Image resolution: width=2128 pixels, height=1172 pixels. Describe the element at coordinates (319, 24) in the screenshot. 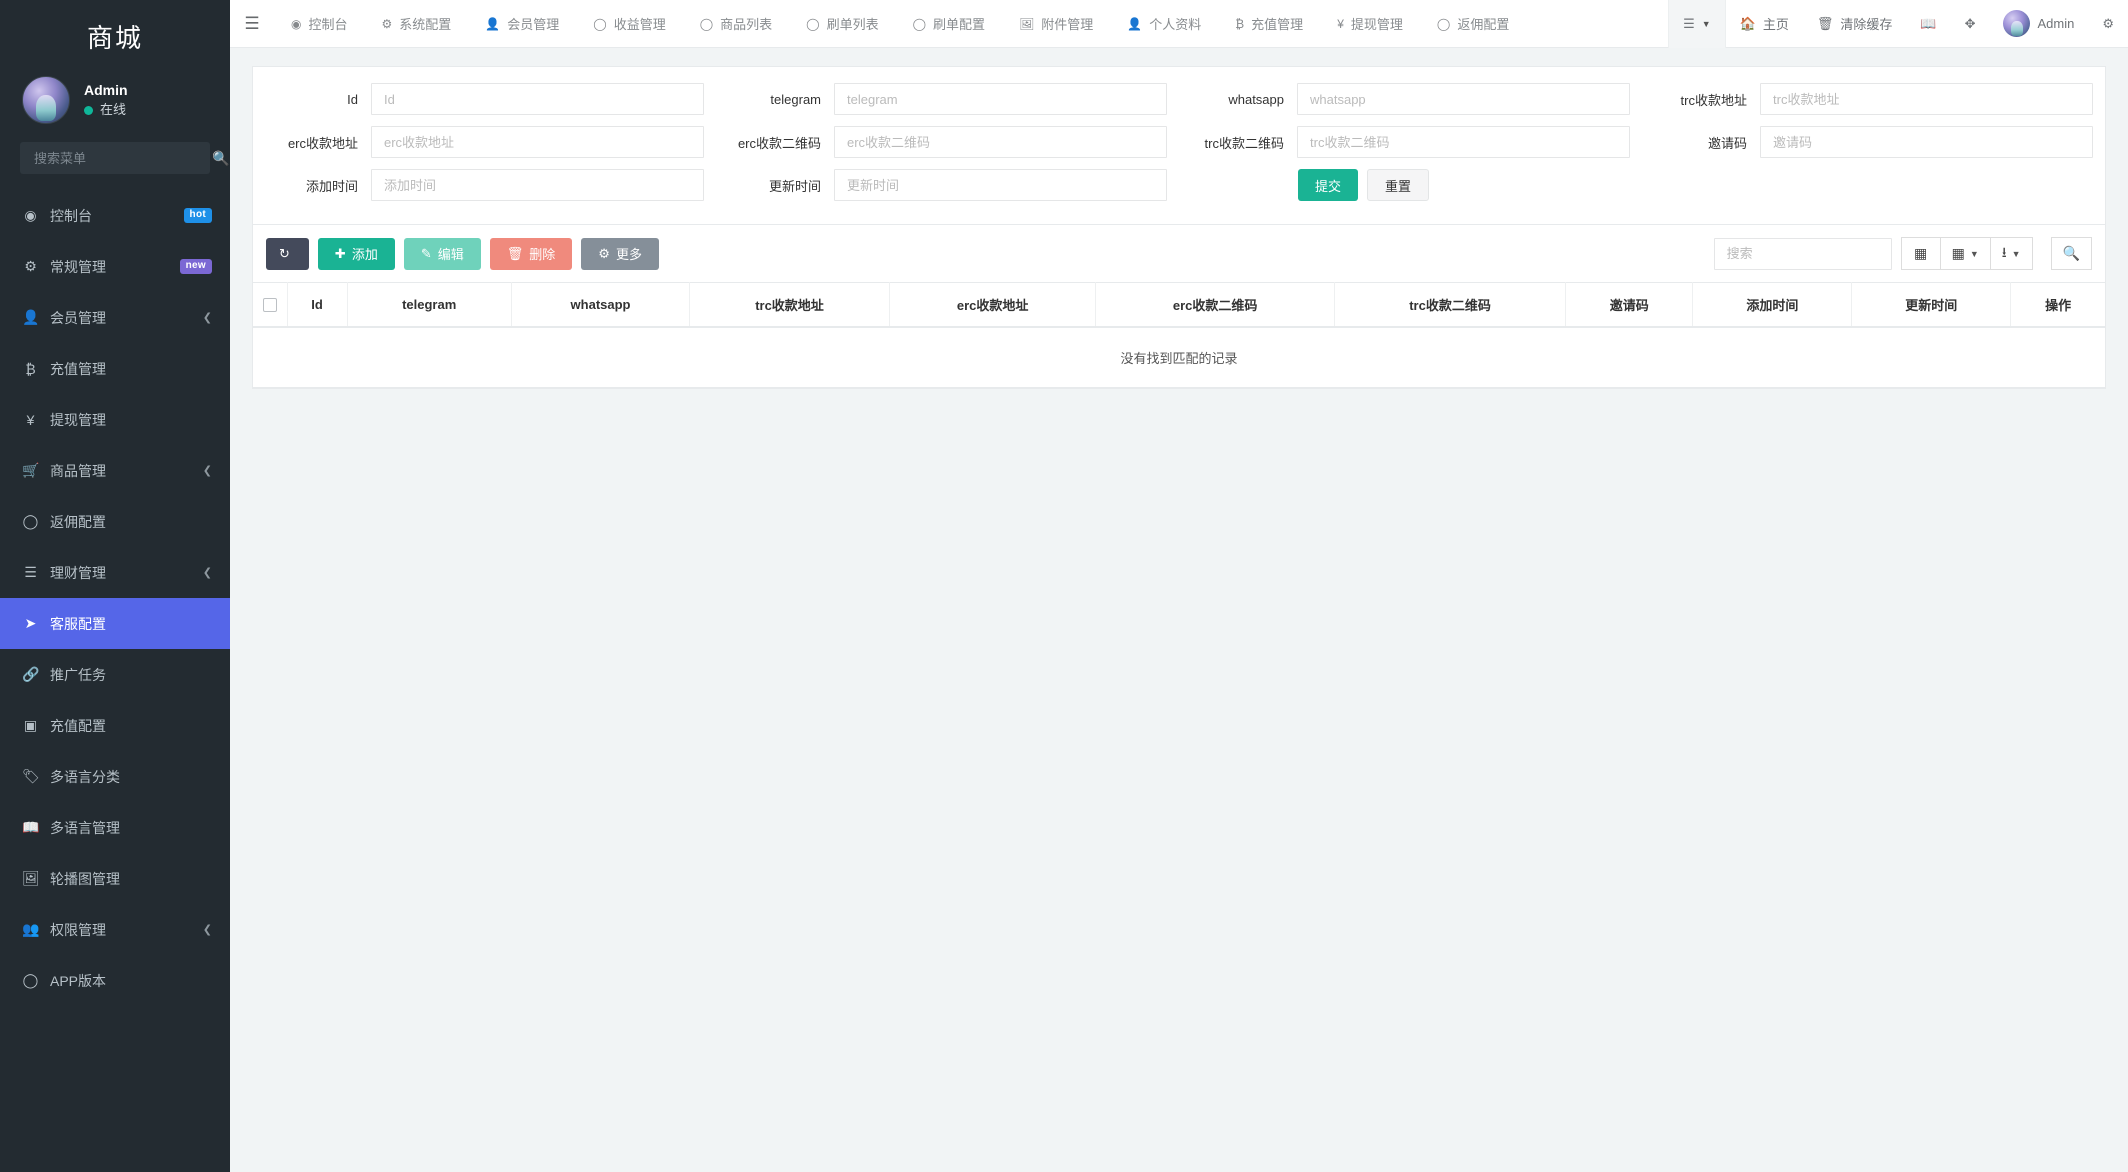

I see `topnav-item-0: ◉ 控制台` at that location.